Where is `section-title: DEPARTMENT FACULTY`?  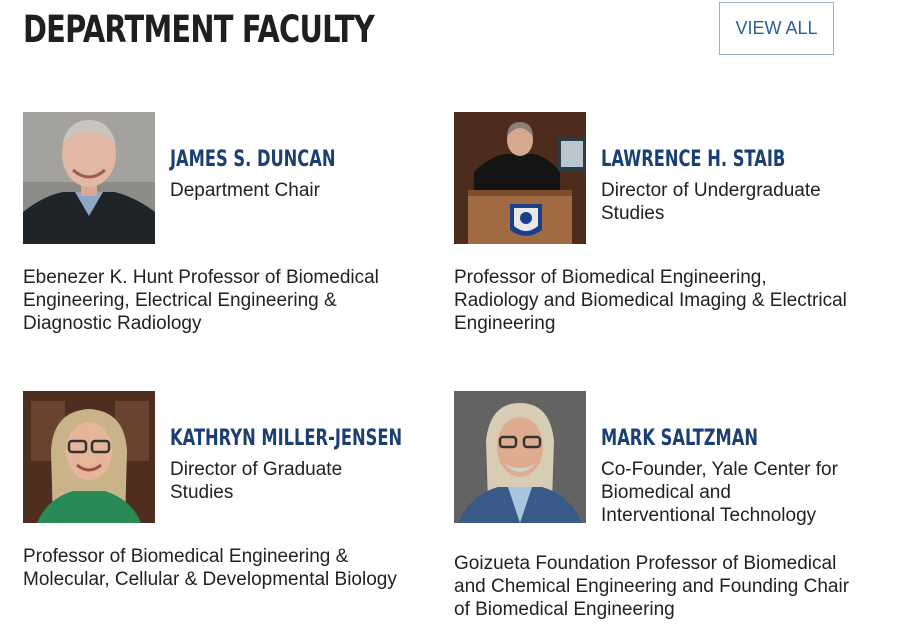
section-title: DEPARTMENT FACULTY is located at coordinates (199, 29).